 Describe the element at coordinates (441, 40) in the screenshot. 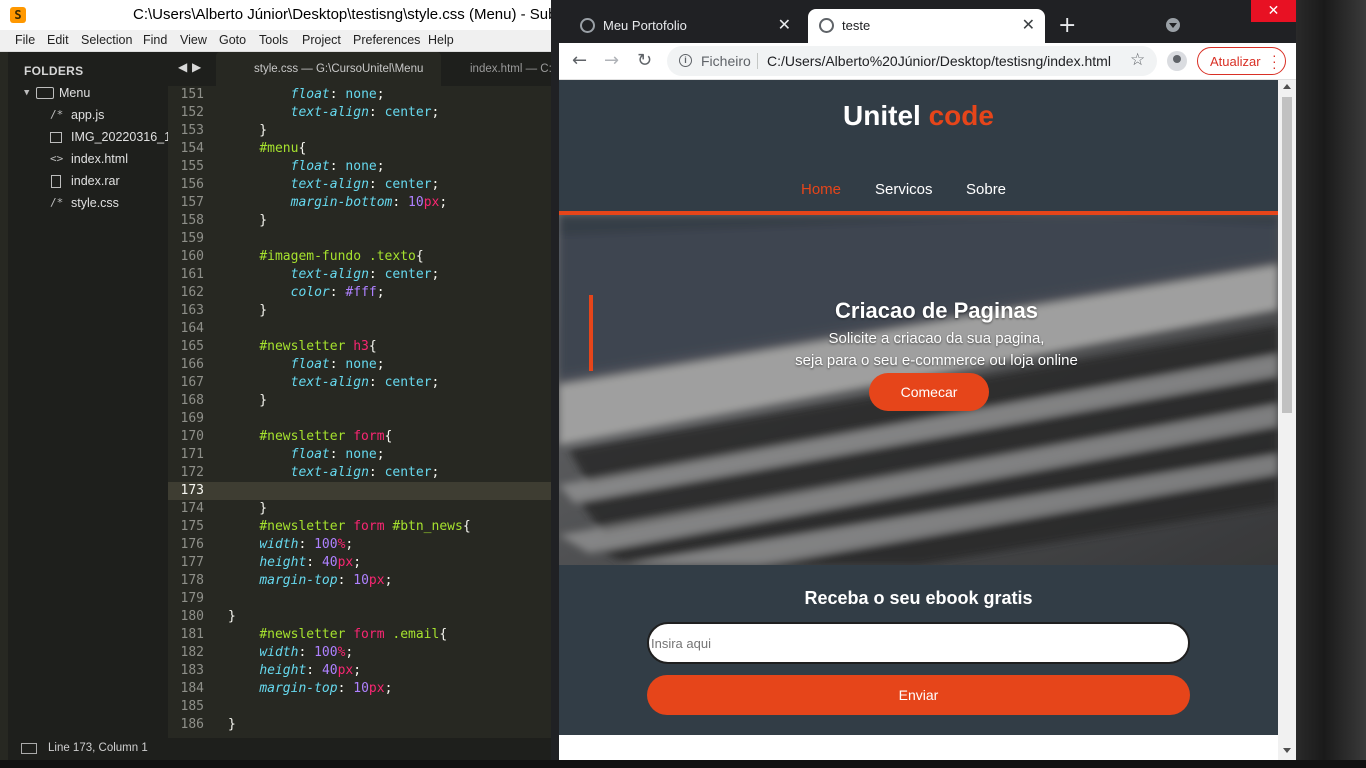

I see `menu-help: Help` at that location.